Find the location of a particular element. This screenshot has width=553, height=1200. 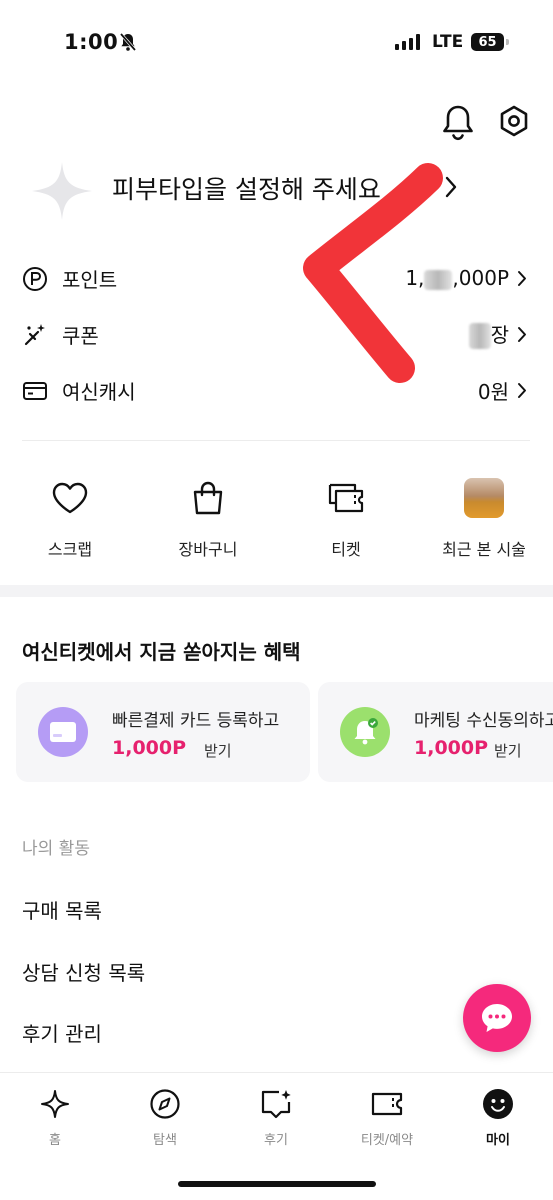

review-manage-link: 후기 관리 is located at coordinates (62, 1032).